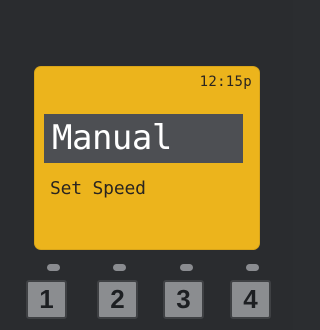  I want to click on submenu-label: Set Speed, so click(98, 188).